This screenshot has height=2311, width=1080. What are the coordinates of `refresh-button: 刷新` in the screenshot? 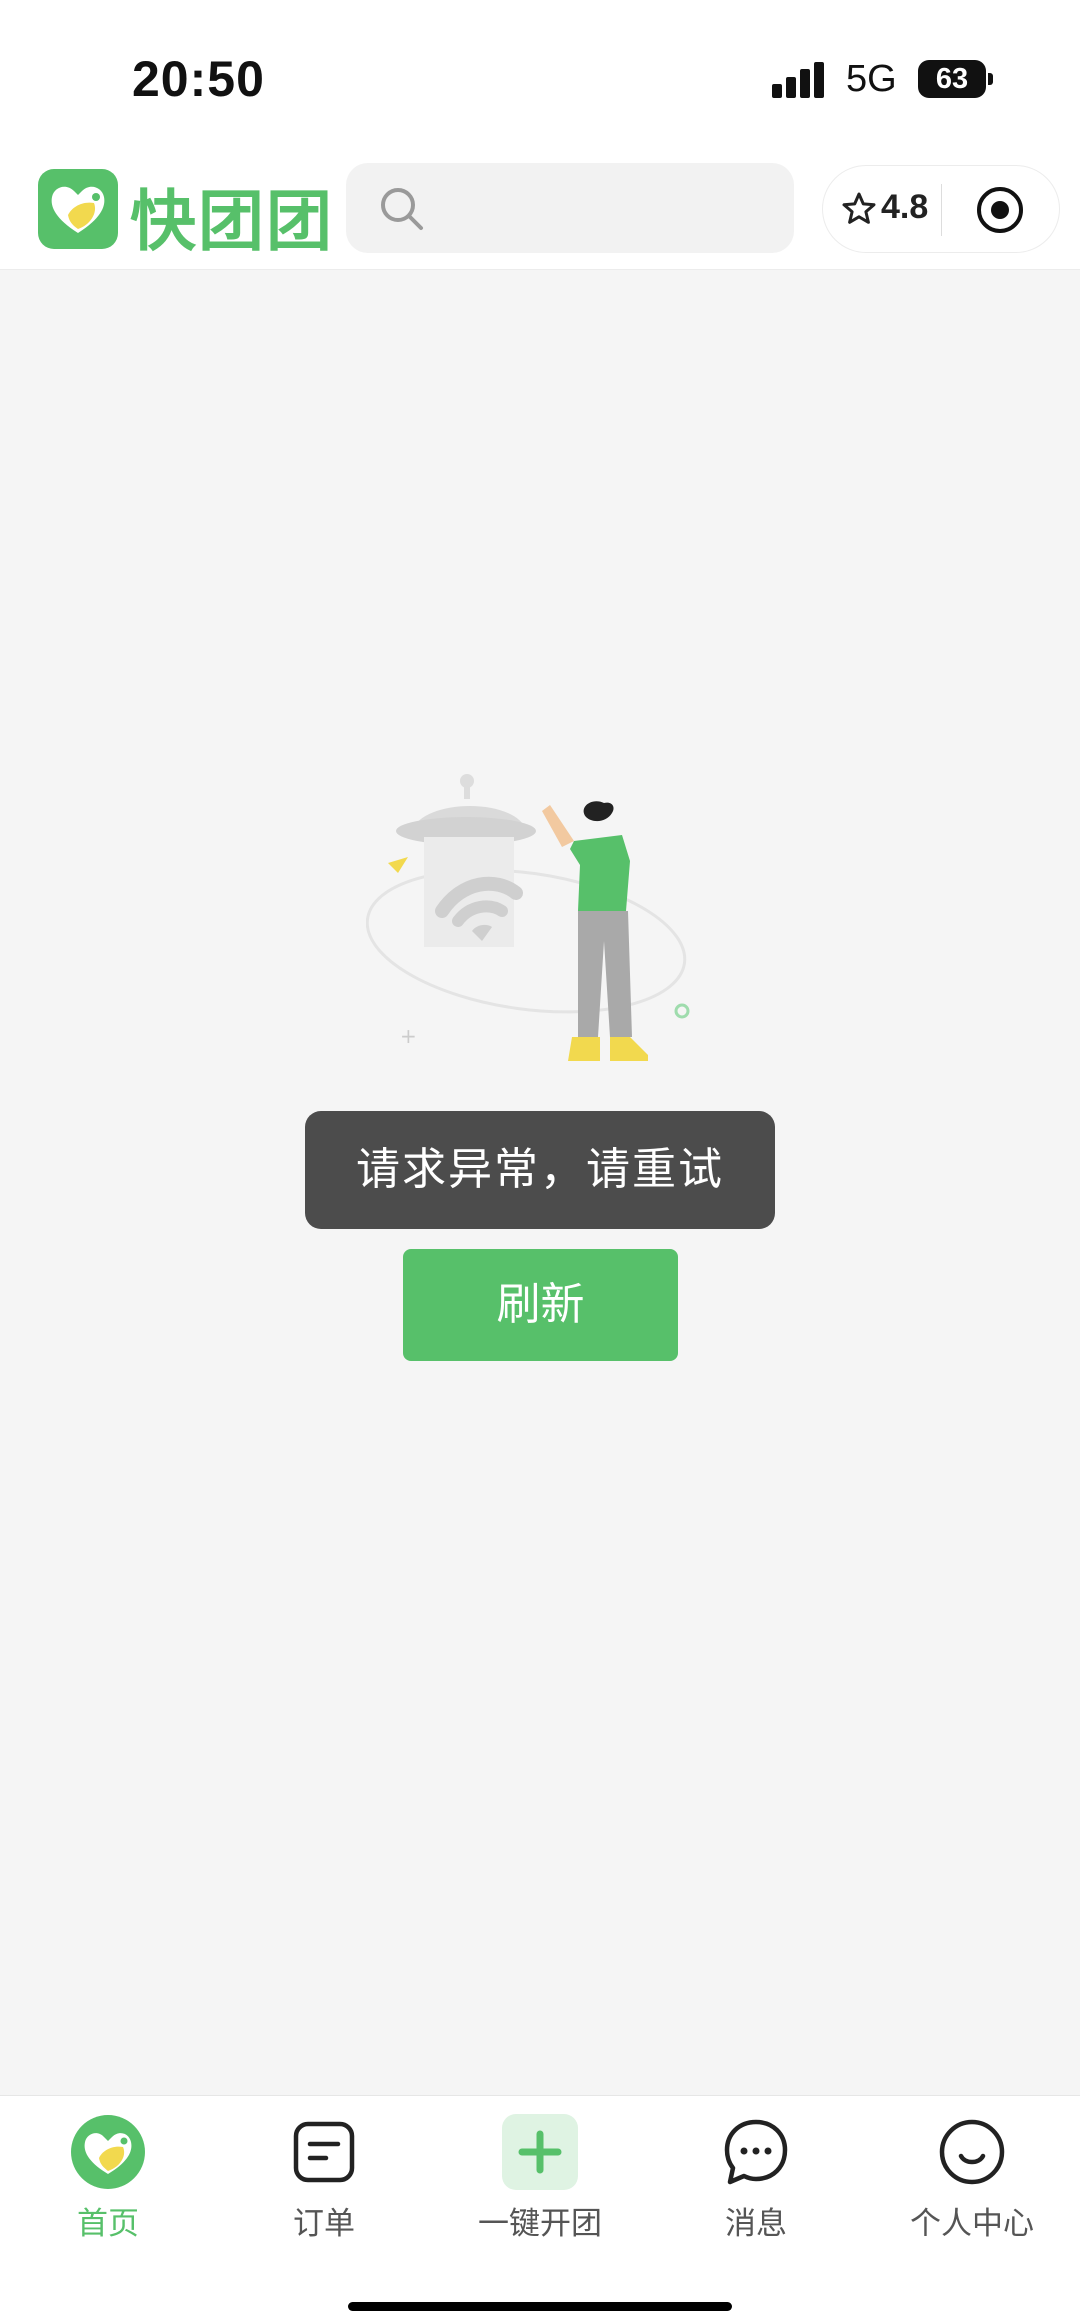 It's located at (540, 1305).